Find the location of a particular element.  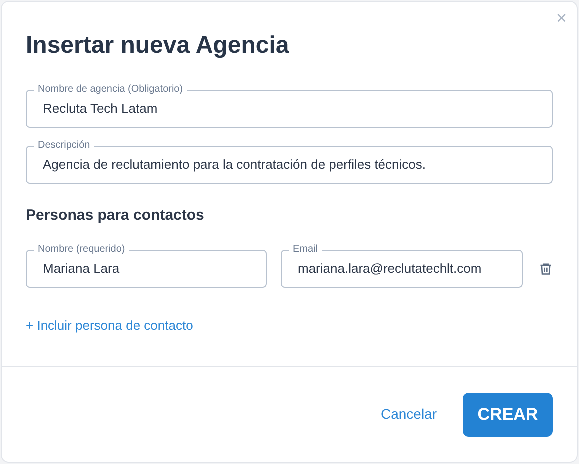

cancel-button: Cancelar is located at coordinates (408, 414).